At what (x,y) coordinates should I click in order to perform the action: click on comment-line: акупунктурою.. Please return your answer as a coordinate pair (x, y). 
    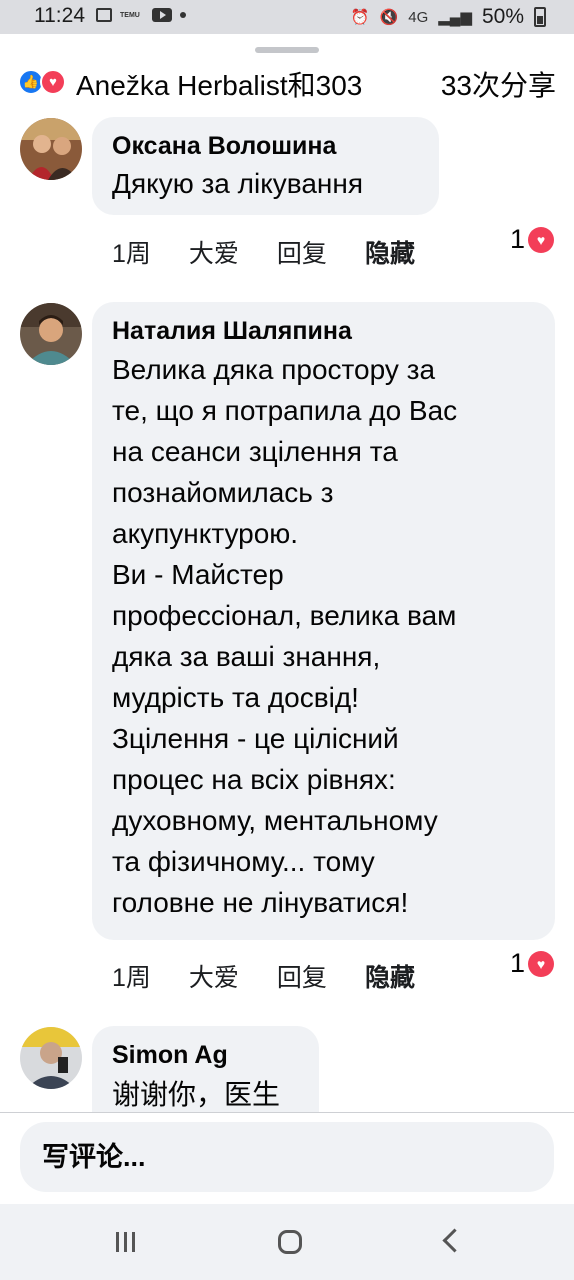
    Looking at the image, I should click on (205, 533).